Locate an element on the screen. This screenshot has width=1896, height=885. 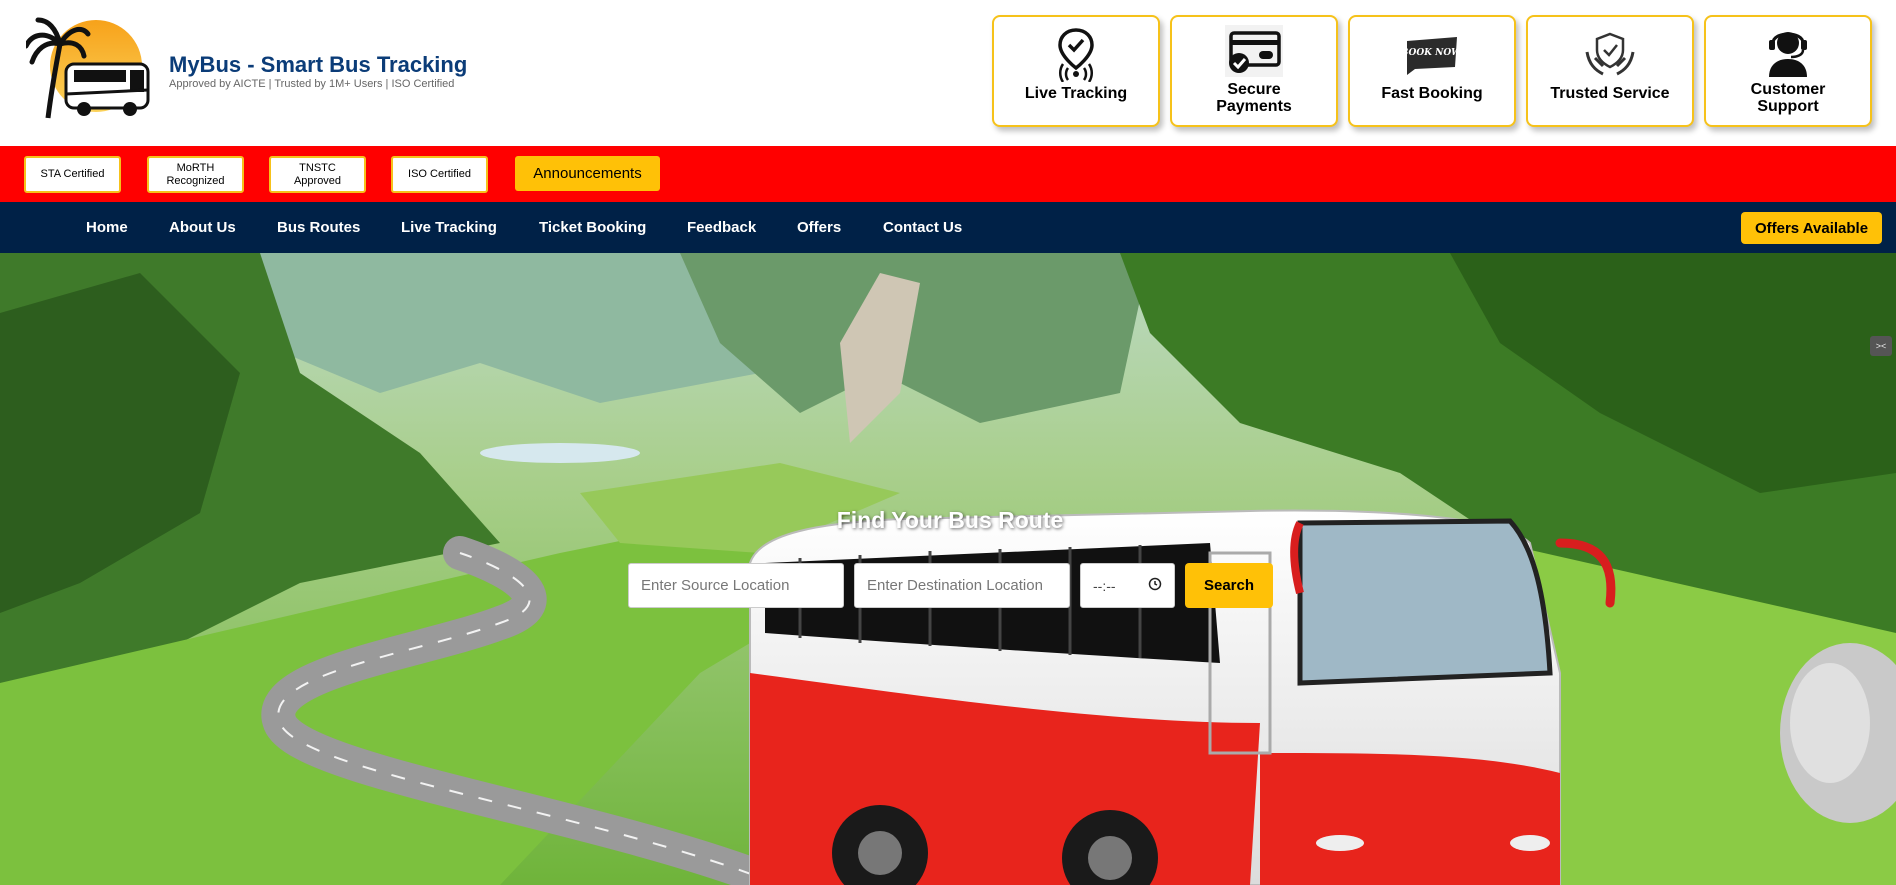
announcements-button: Announcements is located at coordinates (587, 173).